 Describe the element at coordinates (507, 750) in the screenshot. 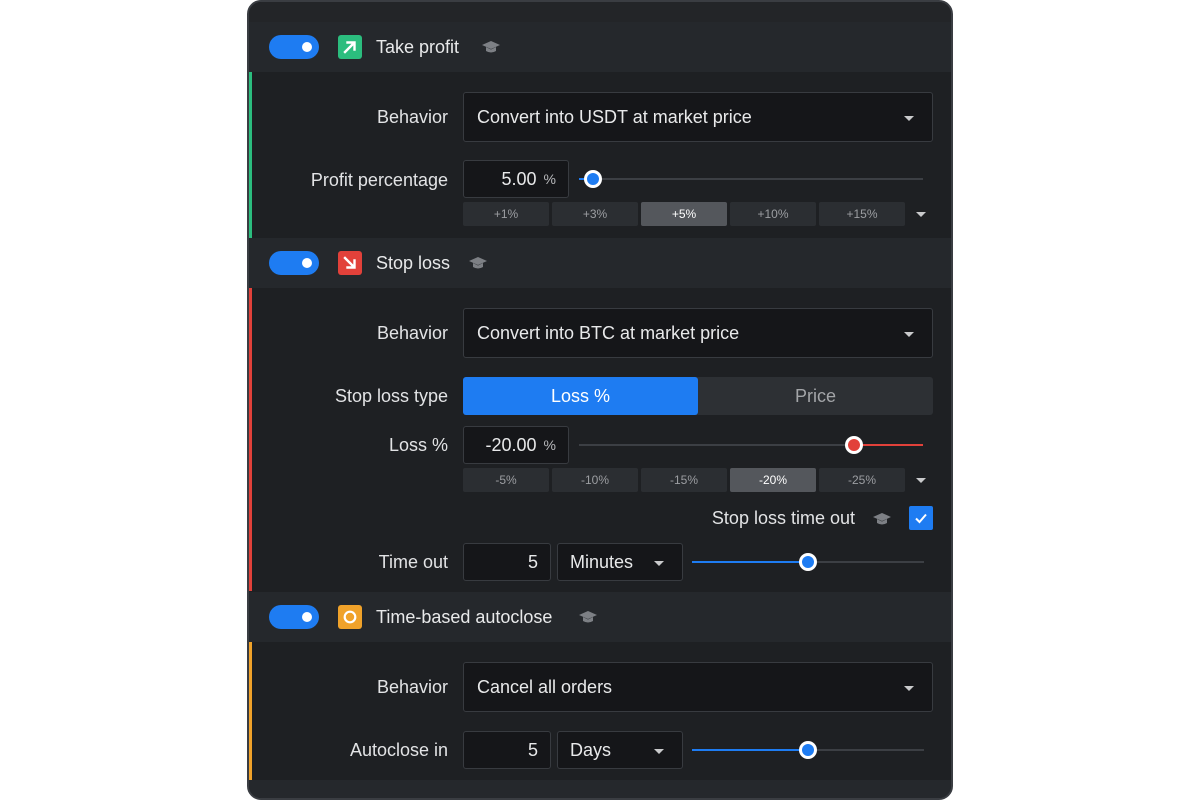

I see `autoclose-input: 5` at that location.